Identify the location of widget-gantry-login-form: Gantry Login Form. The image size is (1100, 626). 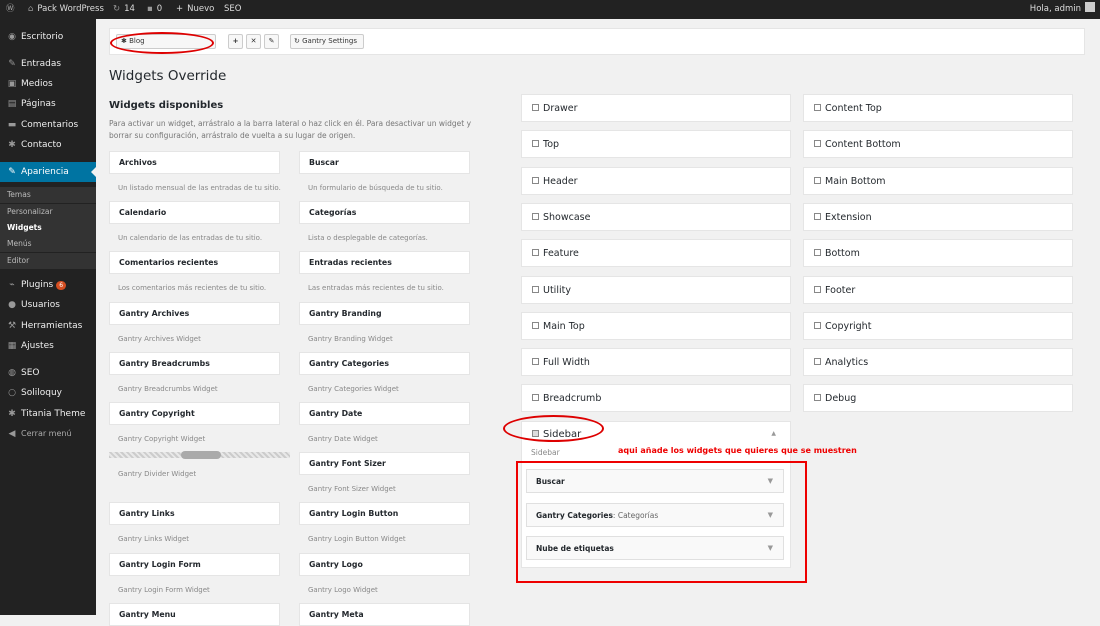
(194, 564).